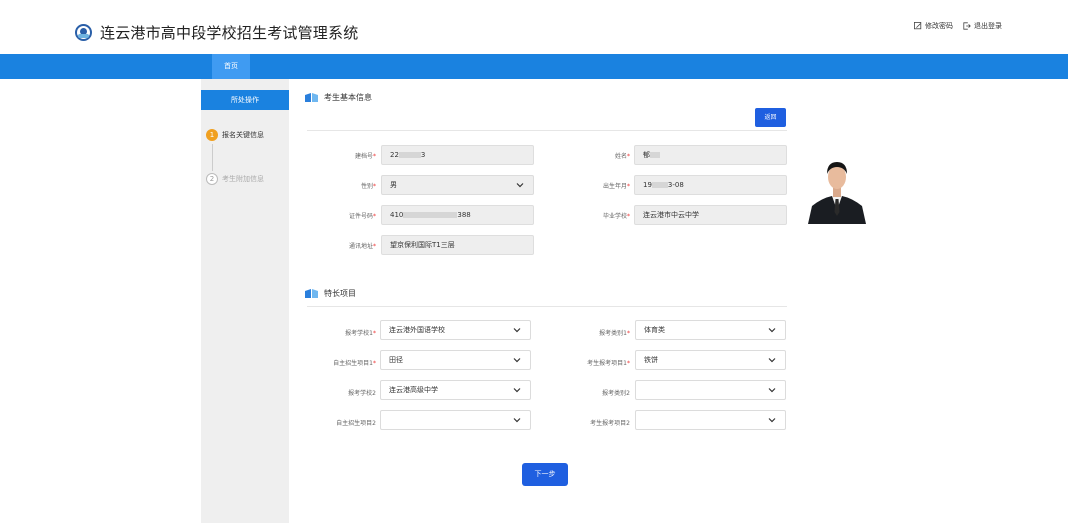 The image size is (1068, 523). What do you see at coordinates (710, 185) in the screenshot?
I see `birth-field: 19 3-08` at bounding box center [710, 185].